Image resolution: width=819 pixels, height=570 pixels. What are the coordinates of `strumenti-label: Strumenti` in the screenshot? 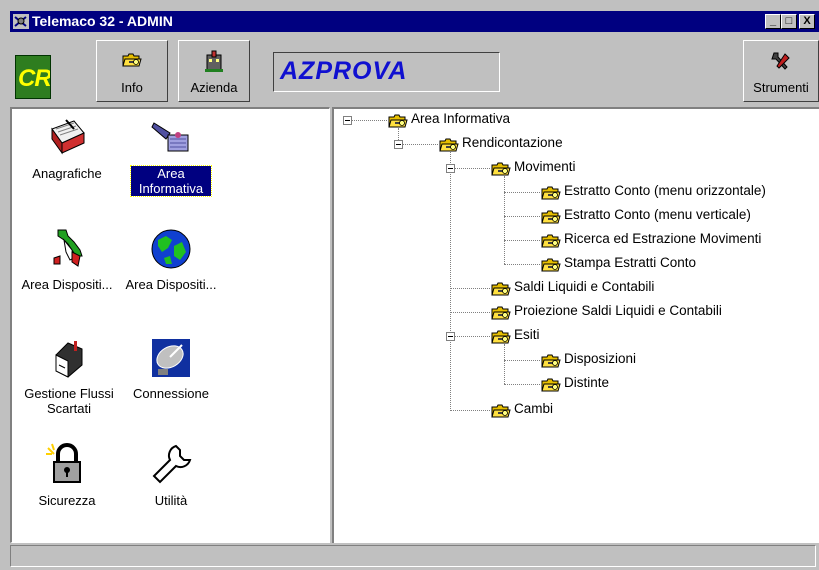 It's located at (781, 87).